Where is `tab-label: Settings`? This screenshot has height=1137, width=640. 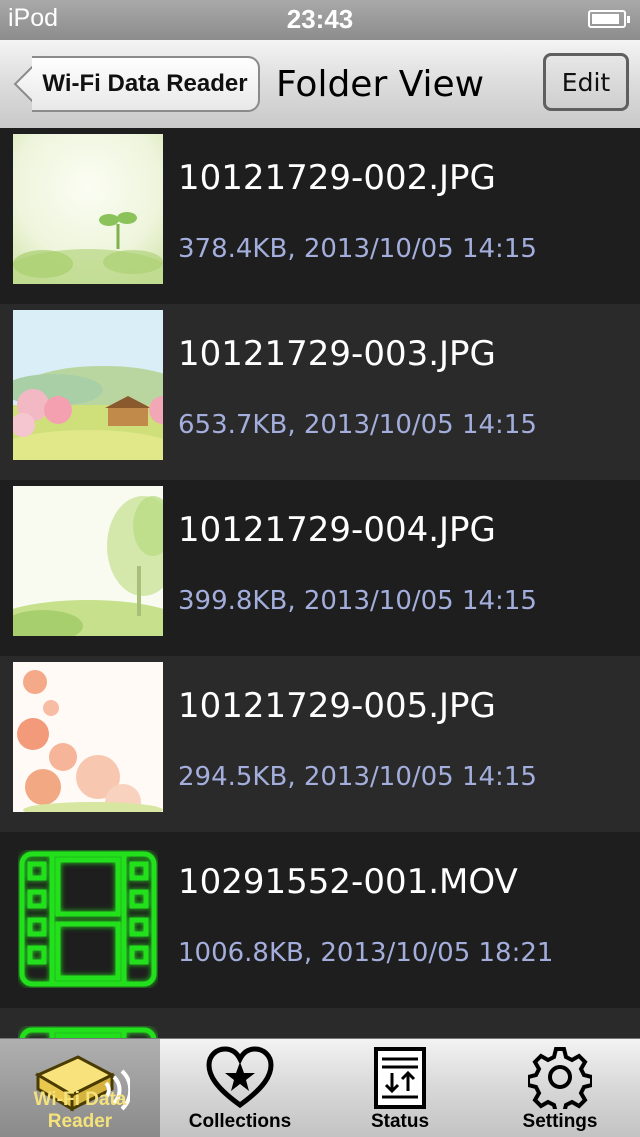
tab-label: Settings is located at coordinates (560, 1121).